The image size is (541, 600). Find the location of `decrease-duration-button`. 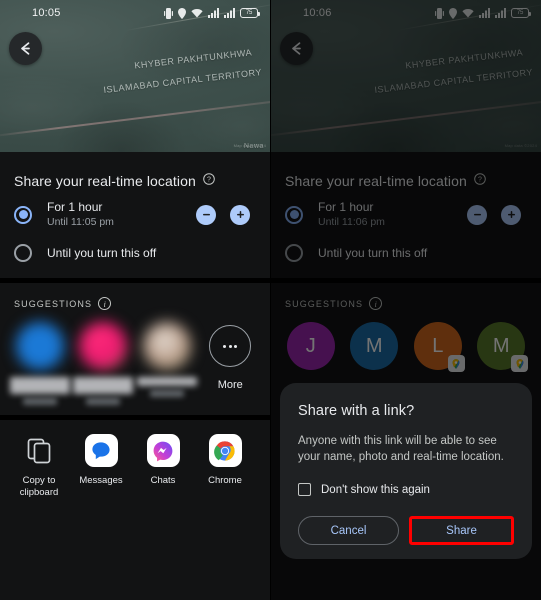

decrease-duration-button is located at coordinates (206, 214).